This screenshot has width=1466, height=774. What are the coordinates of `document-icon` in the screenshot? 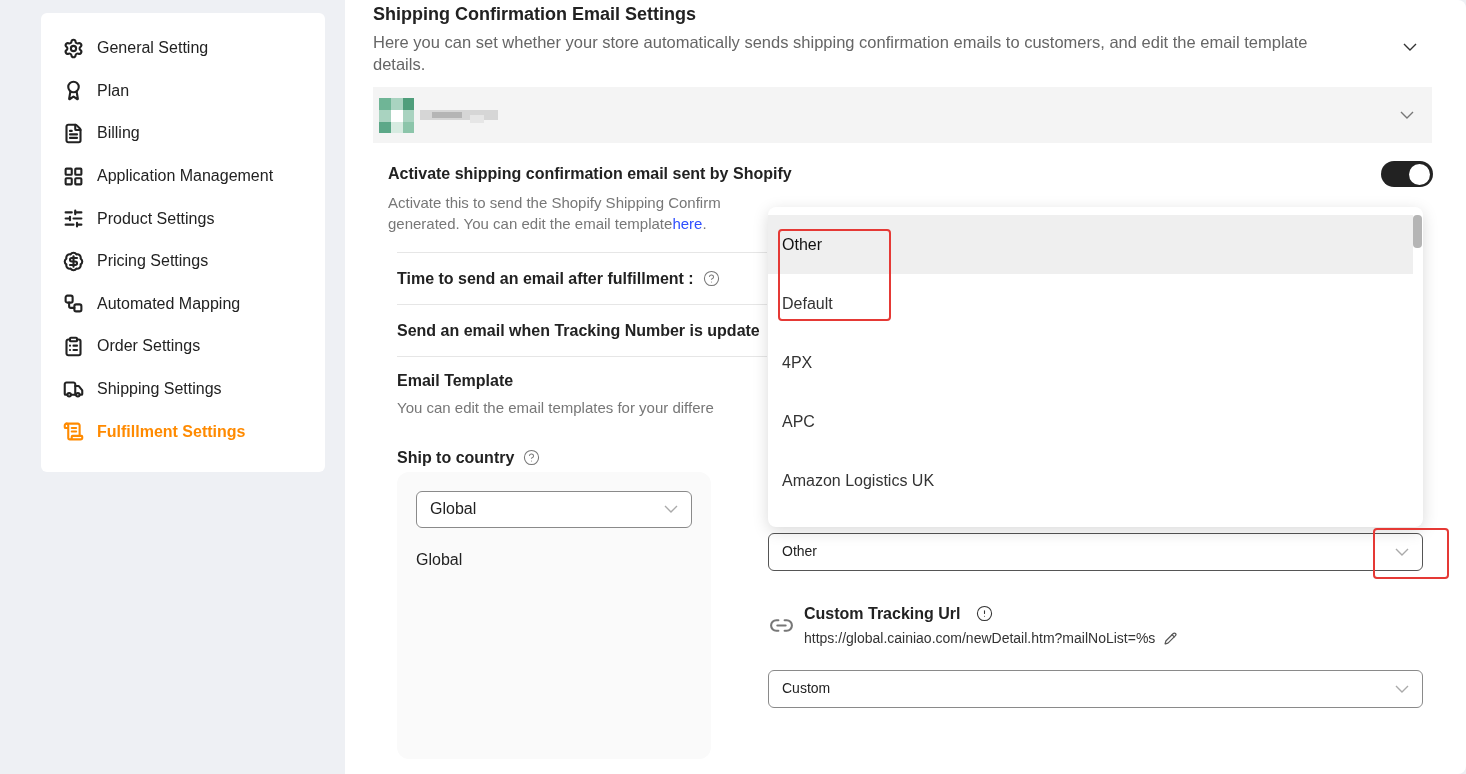 It's located at (73, 432).